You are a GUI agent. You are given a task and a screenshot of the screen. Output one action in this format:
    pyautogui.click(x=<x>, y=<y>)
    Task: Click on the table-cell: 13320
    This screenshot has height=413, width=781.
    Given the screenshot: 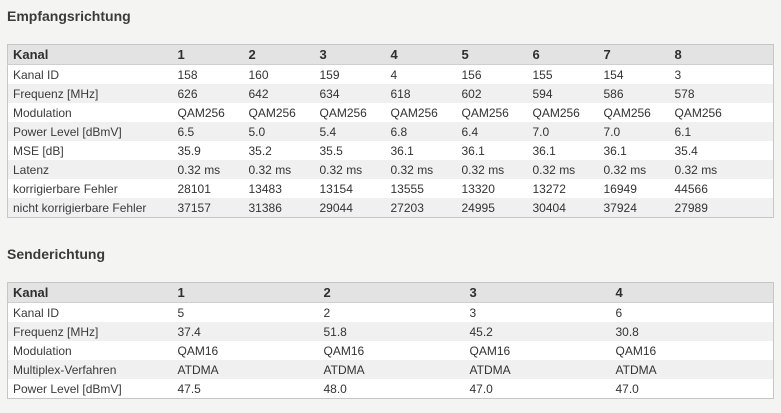 What is the action you would take?
    pyautogui.click(x=492, y=188)
    